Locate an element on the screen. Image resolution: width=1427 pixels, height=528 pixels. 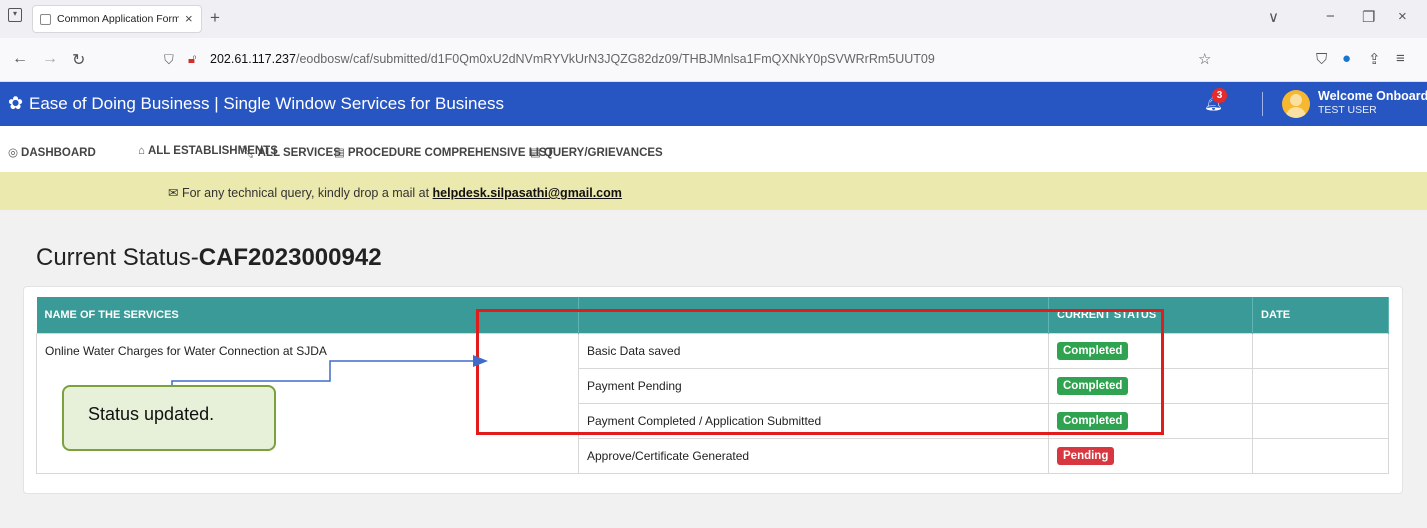
close-tab-icon: × is located at coordinates (189, 18).